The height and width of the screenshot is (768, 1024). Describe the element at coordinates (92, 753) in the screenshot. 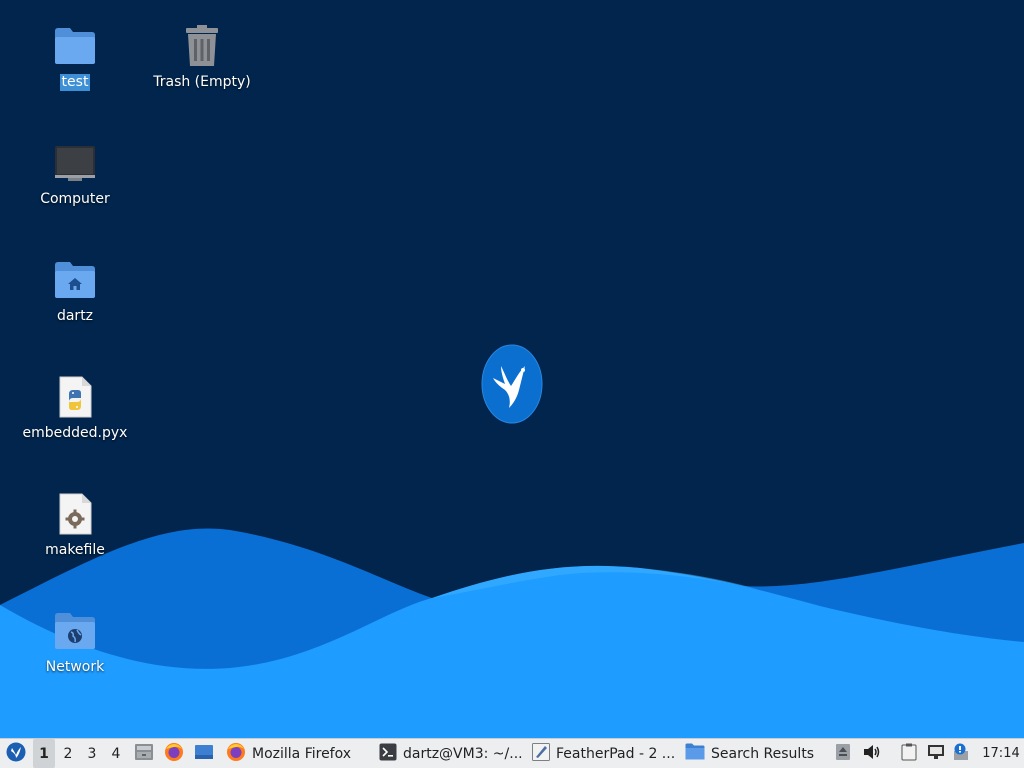

I see `workspace-3: 3` at that location.